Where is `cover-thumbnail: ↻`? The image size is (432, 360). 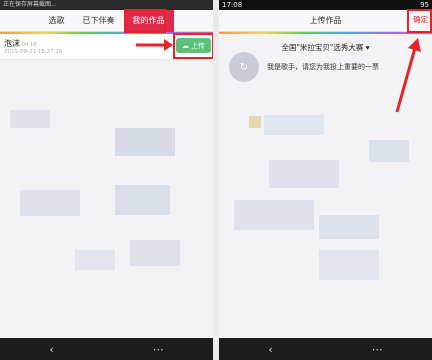 cover-thumbnail: ↻ is located at coordinates (244, 67).